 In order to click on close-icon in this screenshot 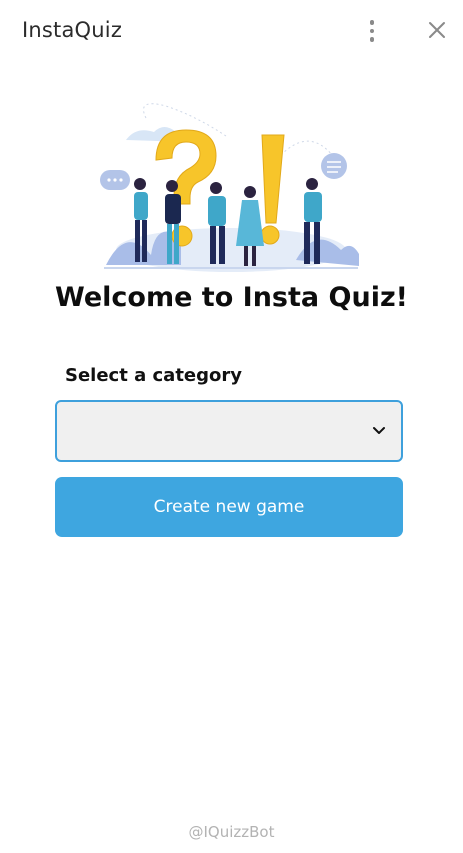, I will do `click(437, 30)`.